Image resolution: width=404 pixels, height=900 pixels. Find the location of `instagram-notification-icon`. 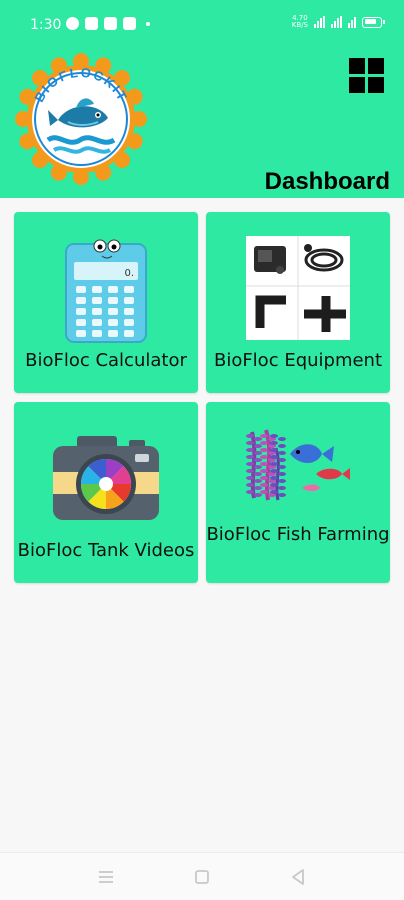

instagram-notification-icon is located at coordinates (110, 23).